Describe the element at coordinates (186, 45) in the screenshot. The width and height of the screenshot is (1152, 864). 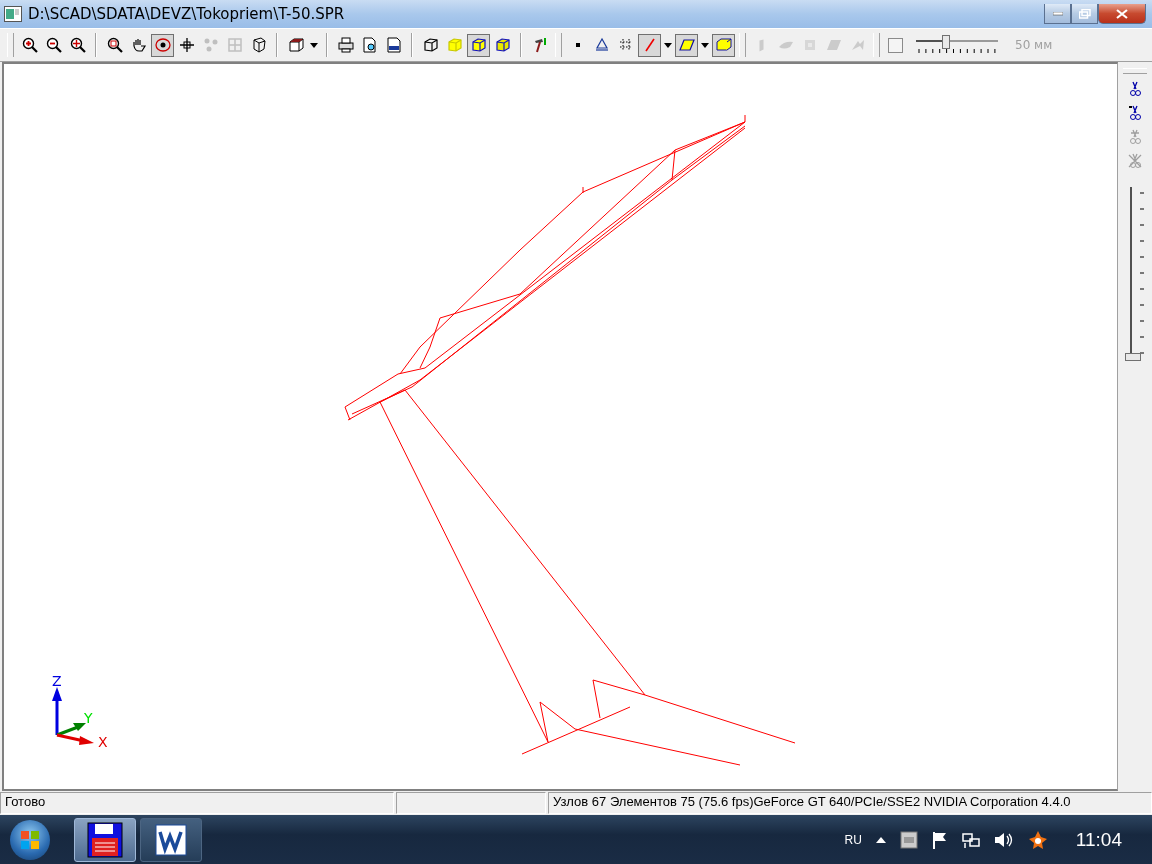
I see `crosshair-icon` at that location.